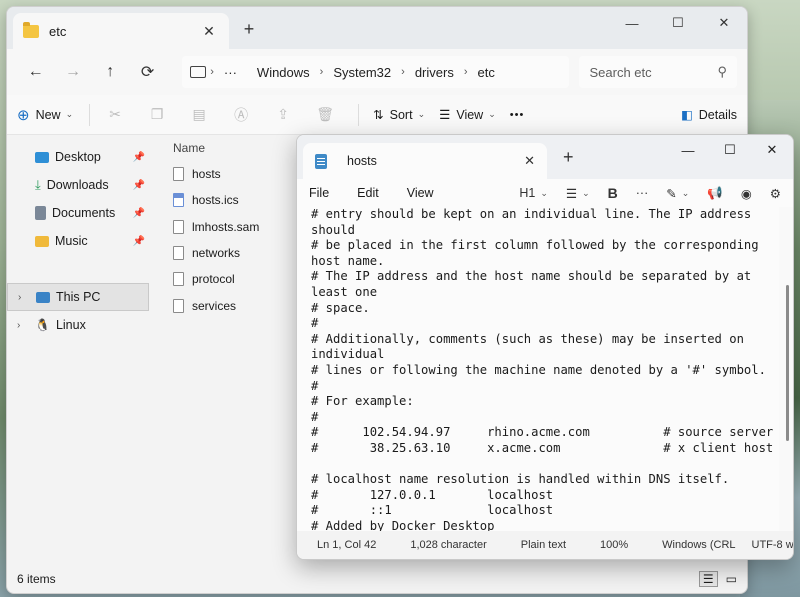  Describe the element at coordinates (198, 72) in the screenshot. I see `computer-icon` at that location.